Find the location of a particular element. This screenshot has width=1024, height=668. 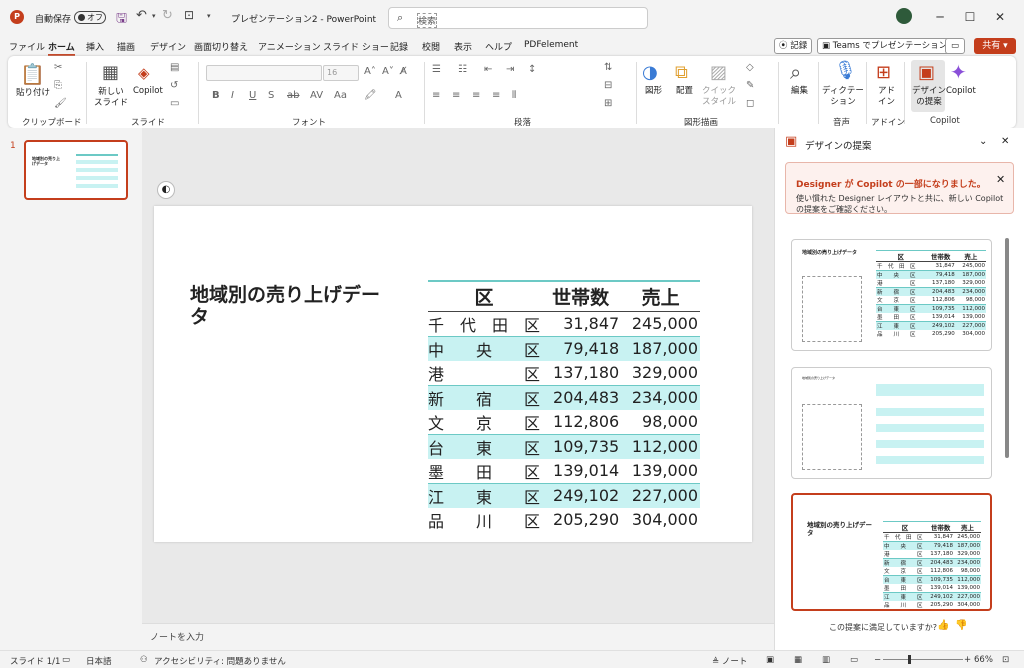

copilot-float-icon: ◐ is located at coordinates (166, 190).